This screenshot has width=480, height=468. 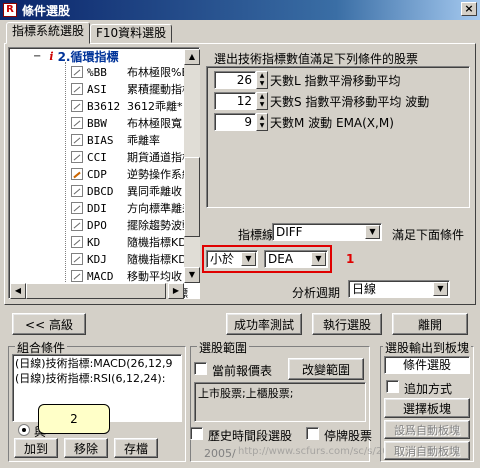 What do you see at coordinates (48, 33) in the screenshot?
I see `tab-indicator-select: 指標系統選股` at bounding box center [48, 33].